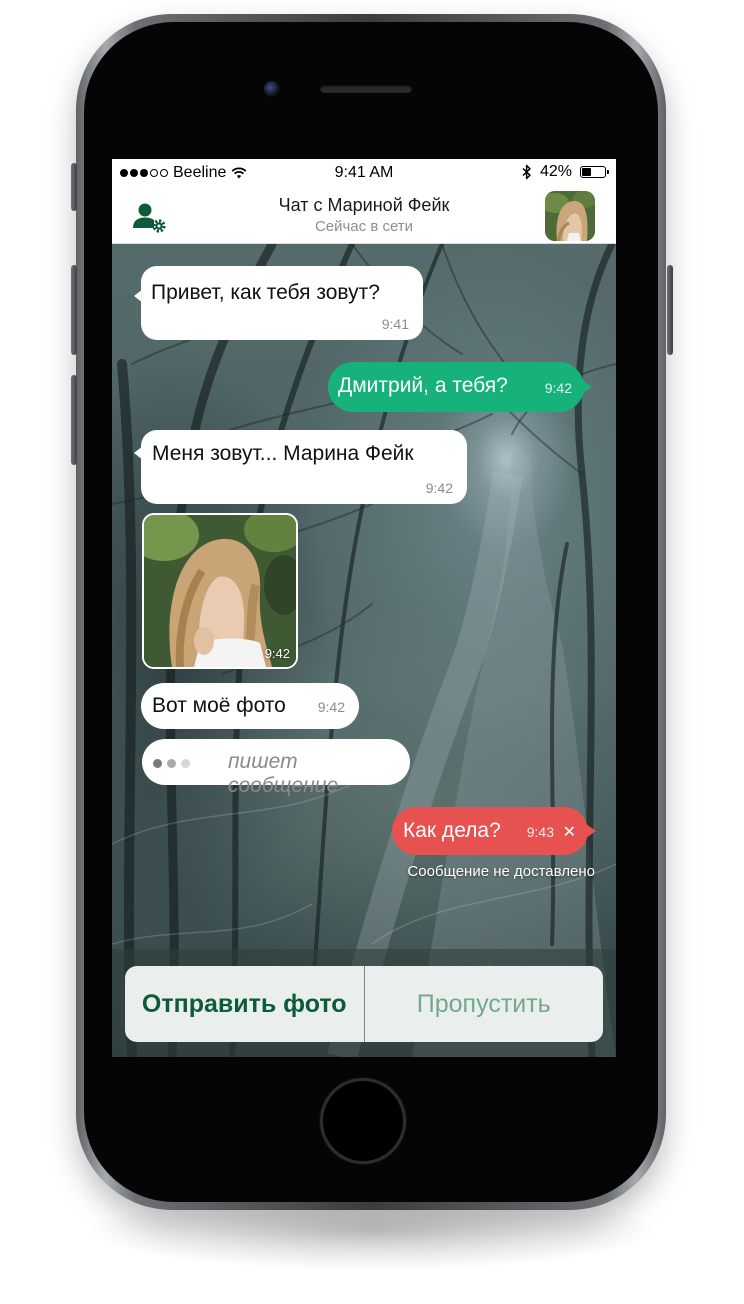 Image resolution: width=744 pixels, height=1304 pixels. I want to click on power-button, so click(670, 310).